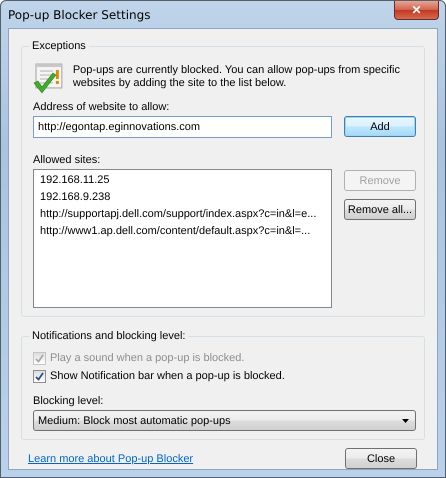 This screenshot has height=478, width=446. I want to click on address-label: Address of website to allow:, so click(101, 107).